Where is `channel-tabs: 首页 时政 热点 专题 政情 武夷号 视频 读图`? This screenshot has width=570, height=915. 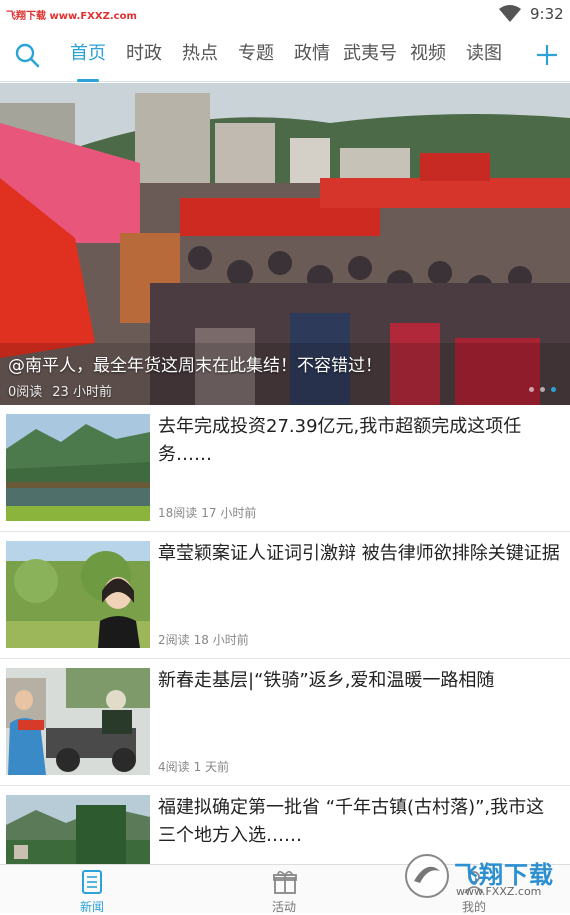
channel-tabs: 首页 时政 热点 专题 政情 武夷号 视频 读图 is located at coordinates (286, 55).